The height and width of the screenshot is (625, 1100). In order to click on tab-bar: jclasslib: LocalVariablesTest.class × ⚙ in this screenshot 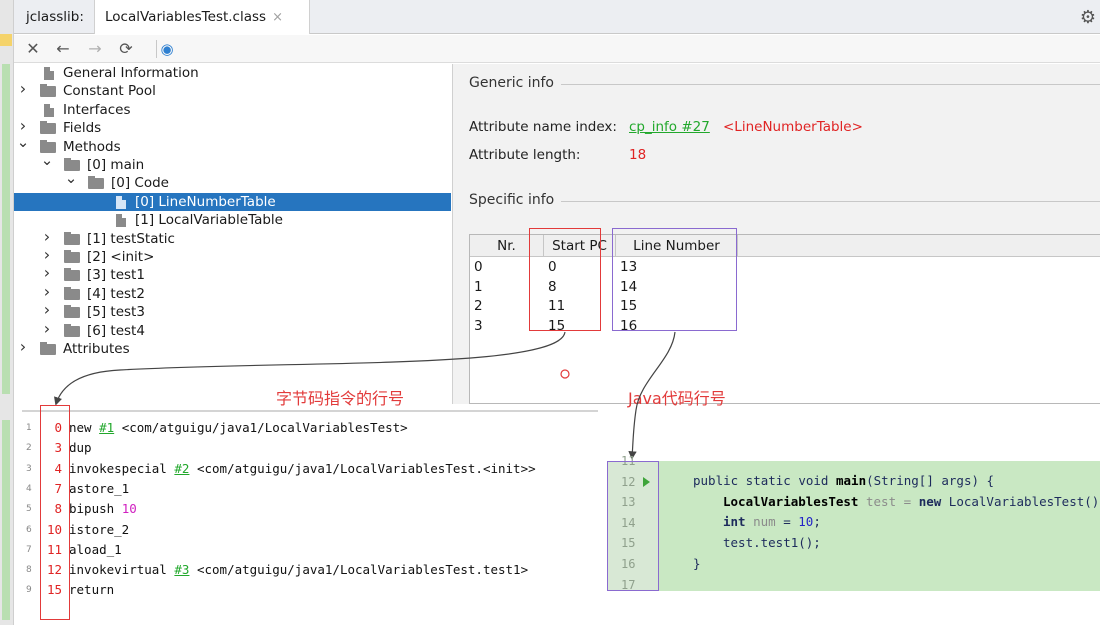, I will do `click(557, 17)`.